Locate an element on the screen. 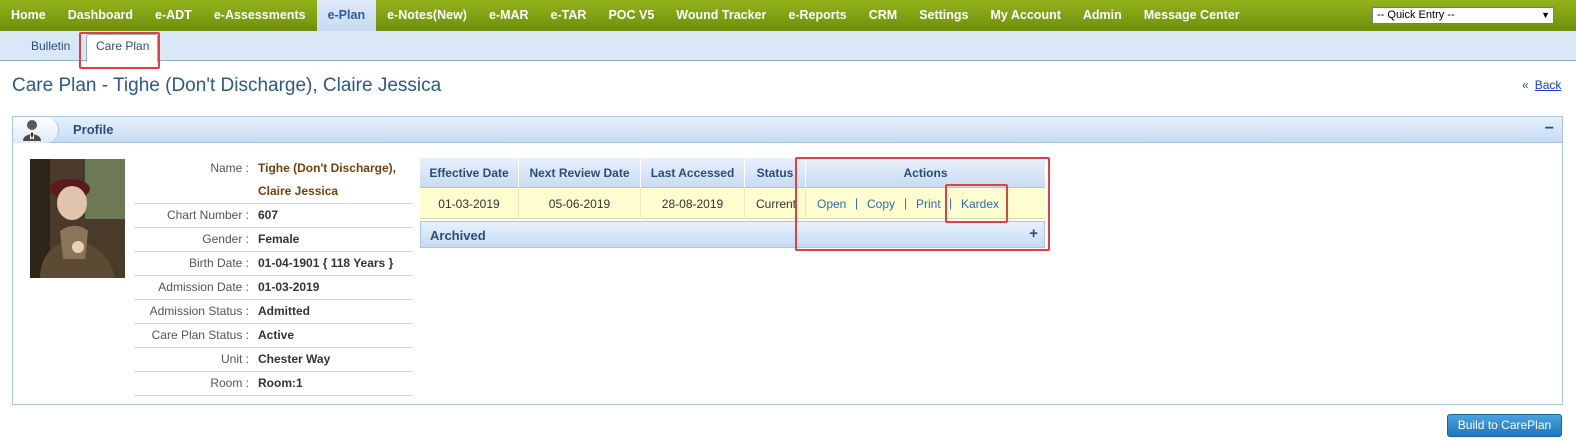 The image size is (1576, 442). dropdown-arrow-icon: ▼ is located at coordinates (1545, 15).